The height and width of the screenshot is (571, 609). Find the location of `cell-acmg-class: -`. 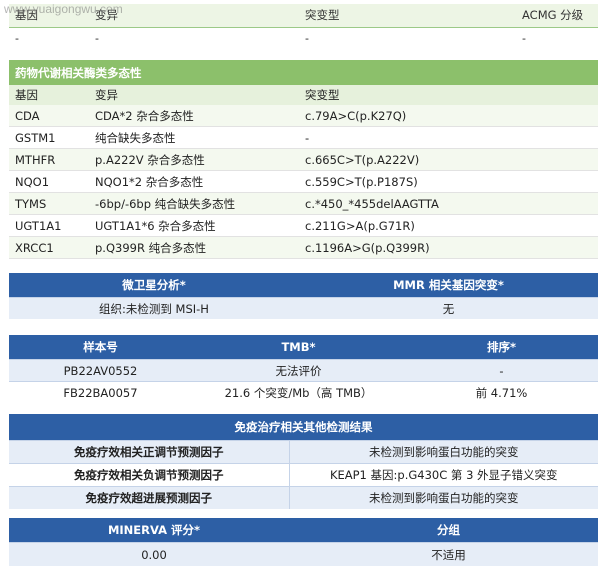

cell-acmg-class: - is located at coordinates (557, 38).